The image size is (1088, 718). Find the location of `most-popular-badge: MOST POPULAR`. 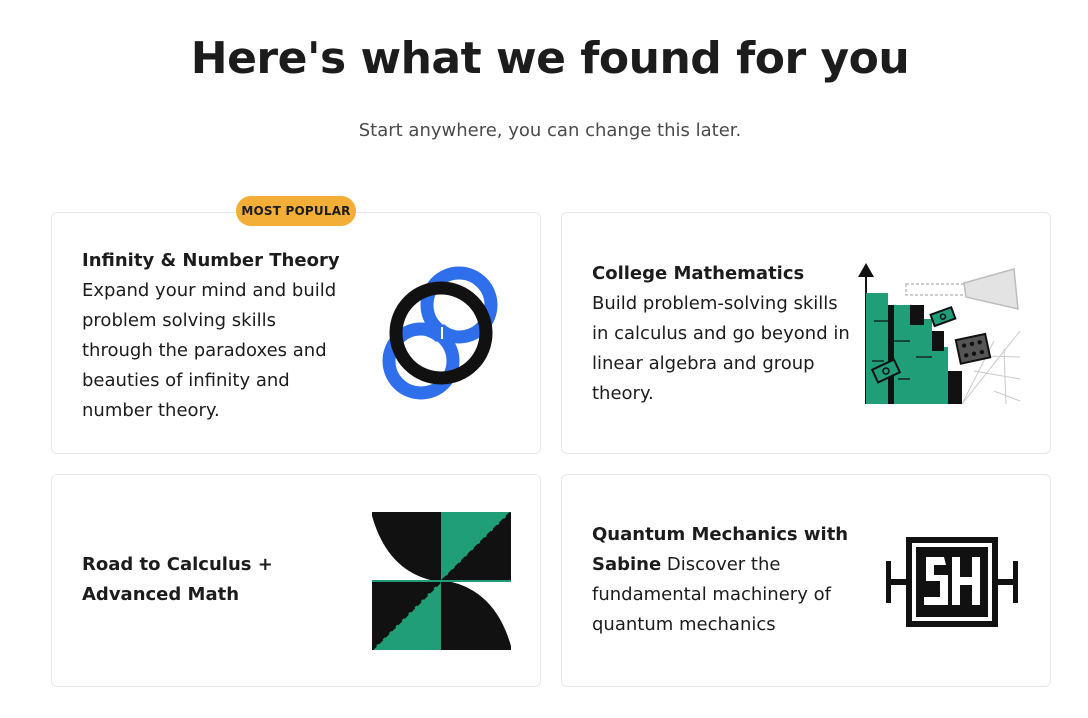

most-popular-badge: MOST POPULAR is located at coordinates (296, 211).